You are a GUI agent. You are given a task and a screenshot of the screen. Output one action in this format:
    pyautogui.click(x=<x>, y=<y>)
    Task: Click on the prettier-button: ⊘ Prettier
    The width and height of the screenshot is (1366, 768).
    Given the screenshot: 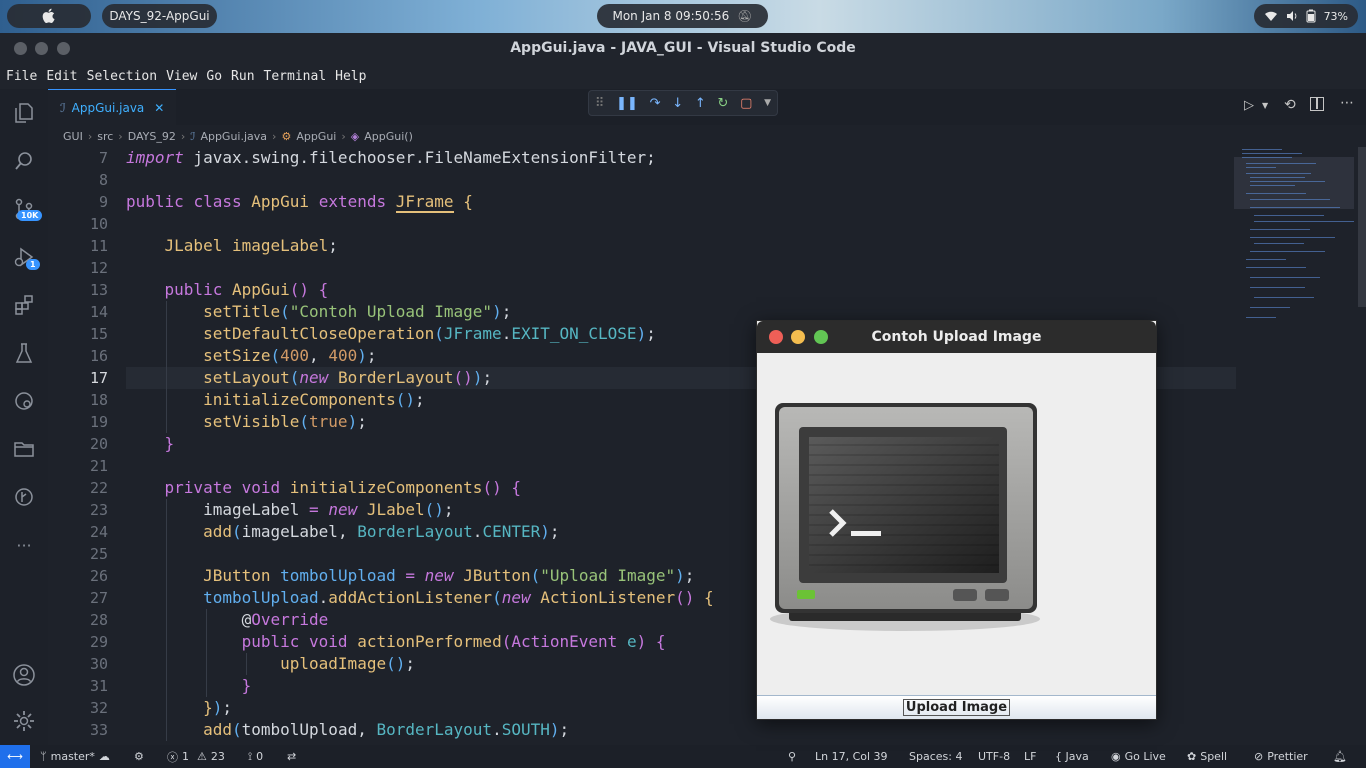 What is the action you would take?
    pyautogui.click(x=1281, y=756)
    